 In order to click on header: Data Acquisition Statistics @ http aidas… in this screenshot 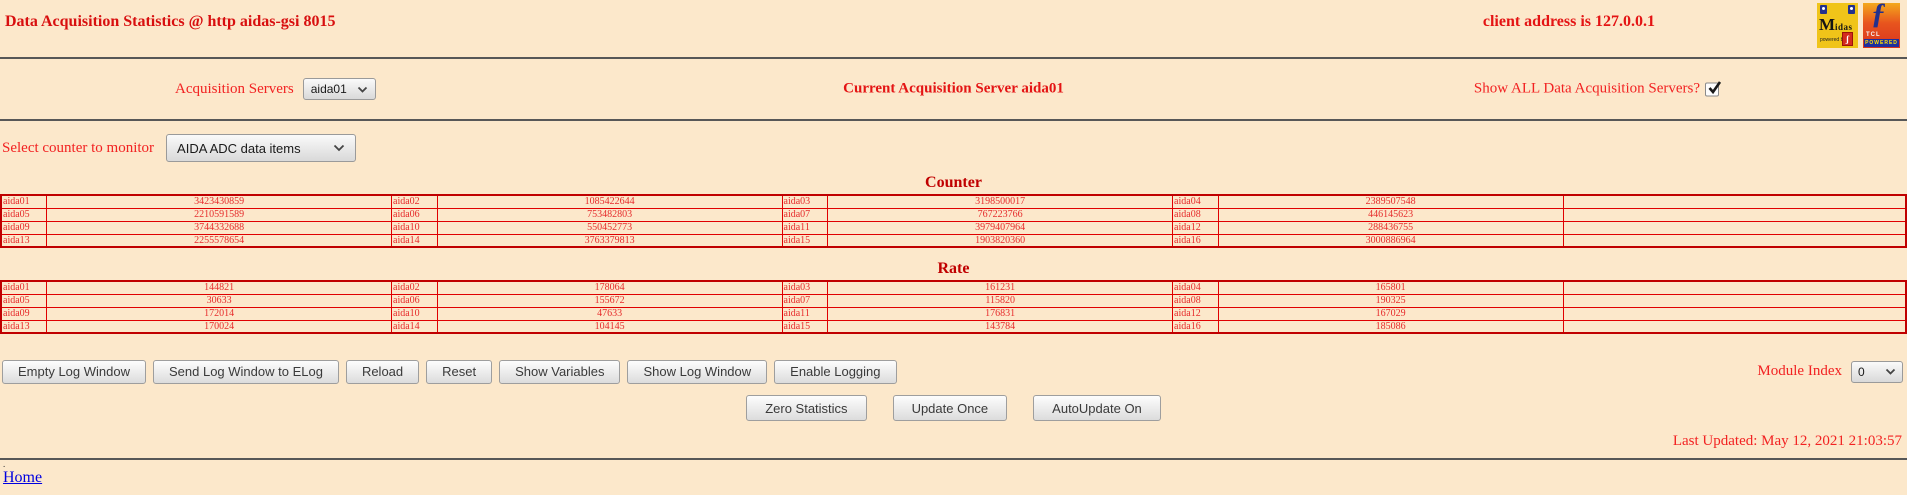, I will do `click(953, 28)`.